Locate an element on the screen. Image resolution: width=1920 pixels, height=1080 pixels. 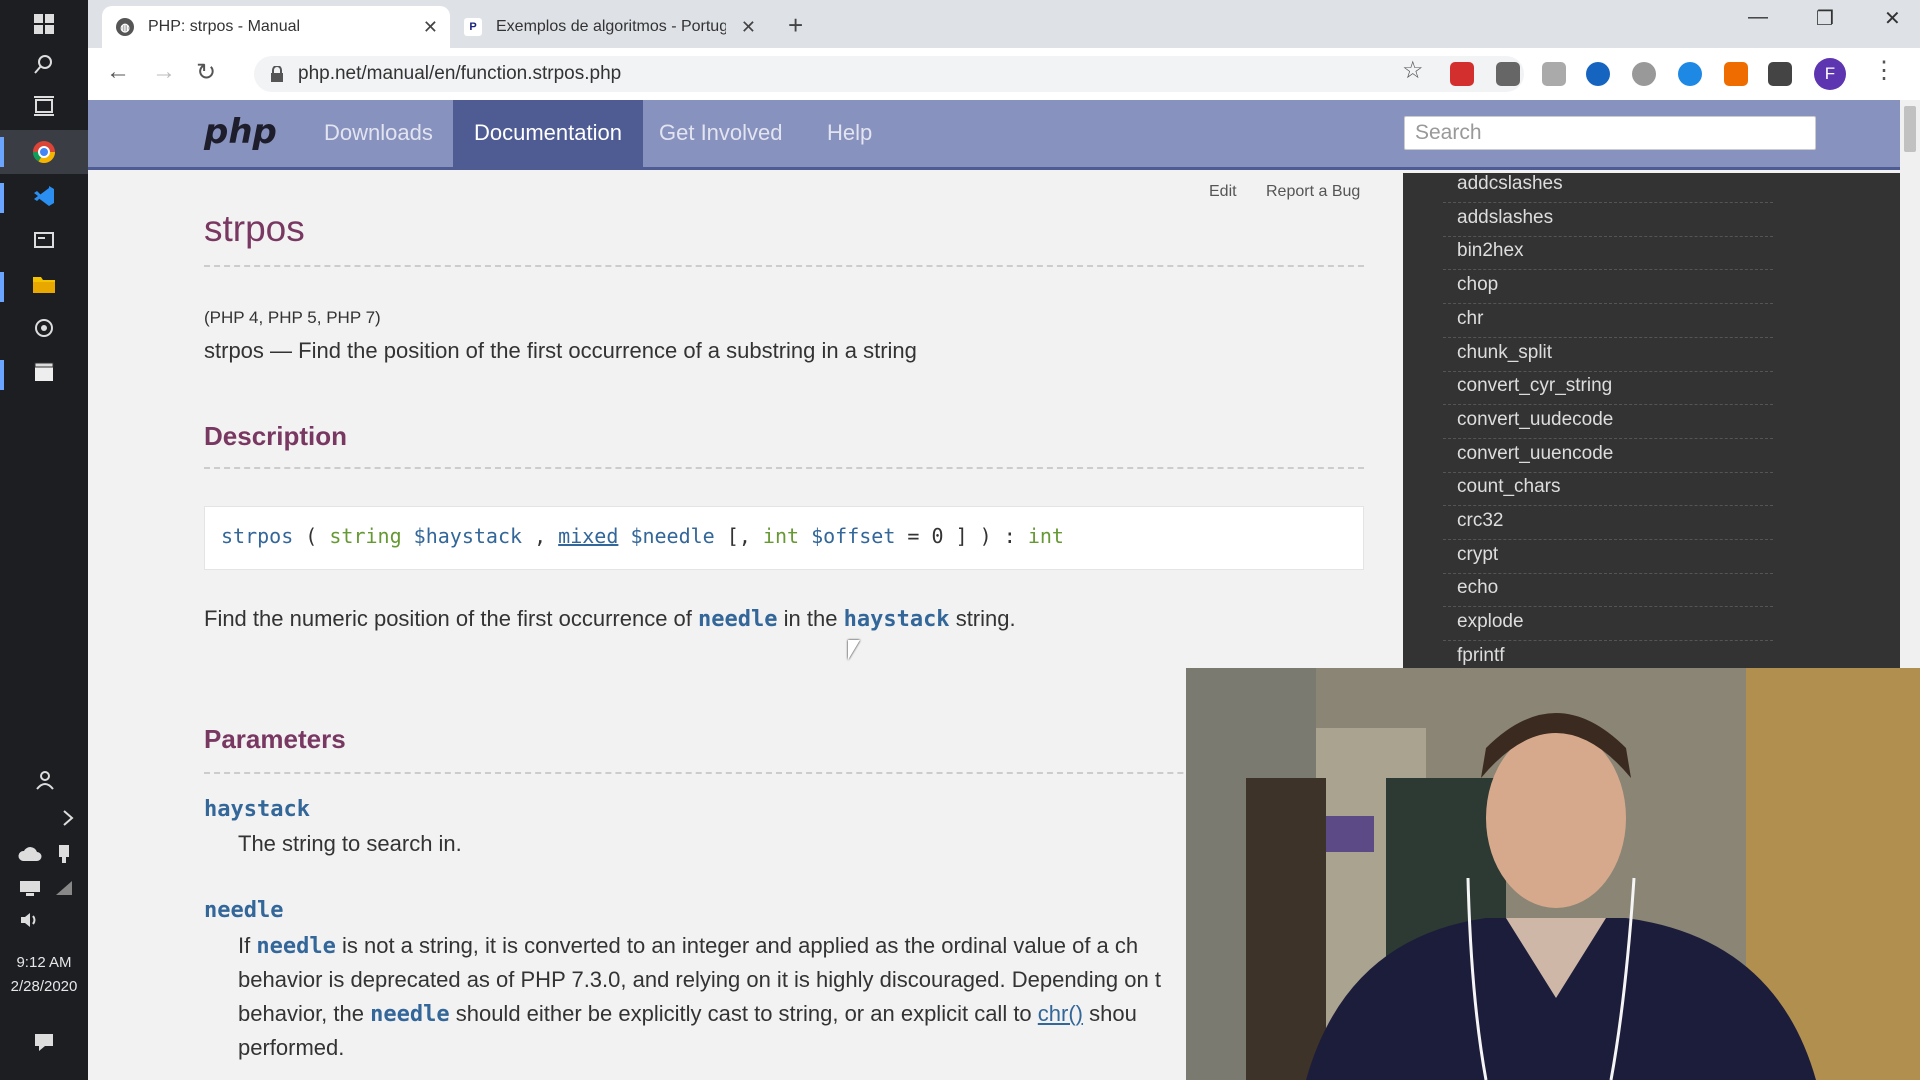
text-span: in the is located at coordinates (810, 618).